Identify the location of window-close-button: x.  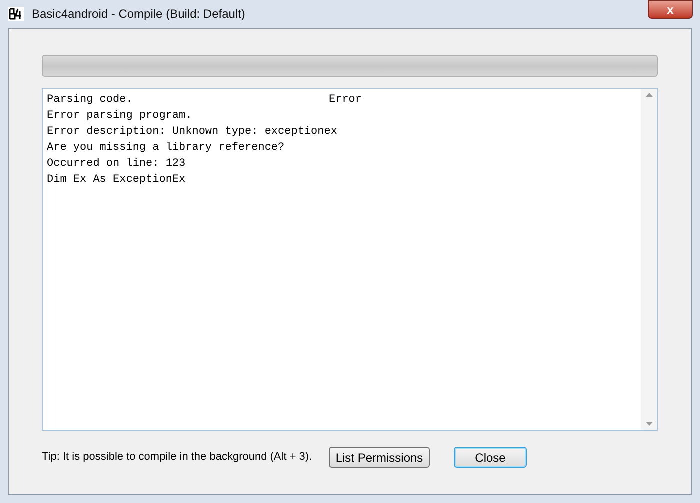
(670, 9).